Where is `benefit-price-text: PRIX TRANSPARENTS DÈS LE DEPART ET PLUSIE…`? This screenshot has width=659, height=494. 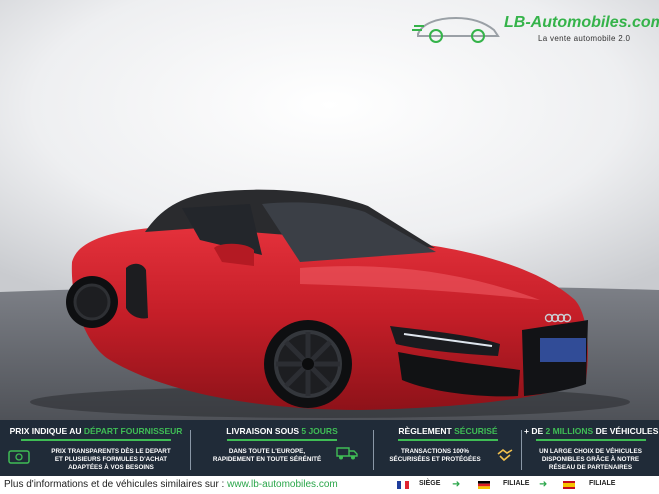
benefit-price-text: PRIX TRANSPARENTS DÈS LE DEPART ET PLUSIE… is located at coordinates (111, 459).